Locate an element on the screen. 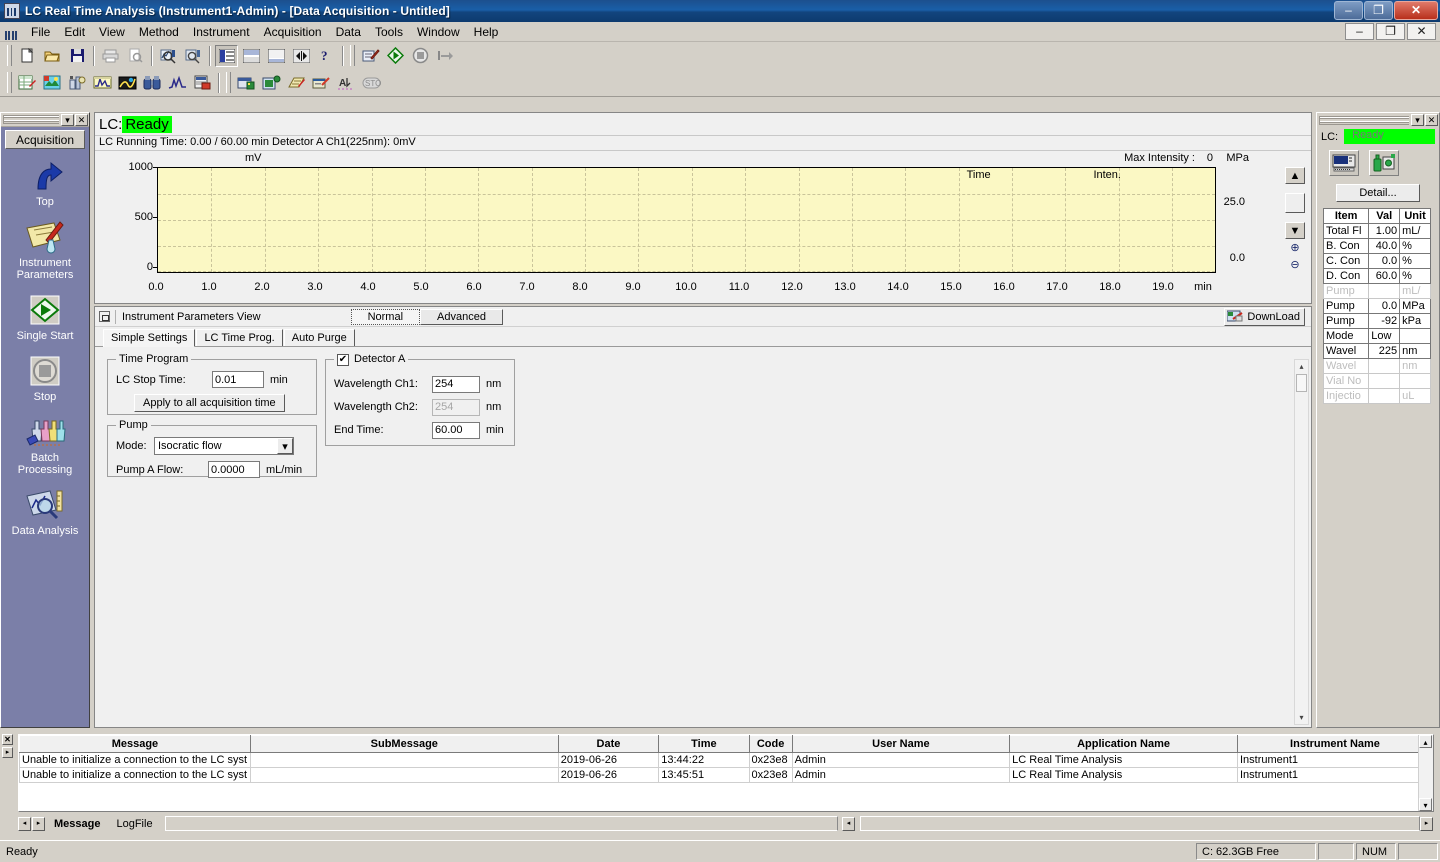  tab-lc-time-prog: LC Time Prog. is located at coordinates (239, 337).